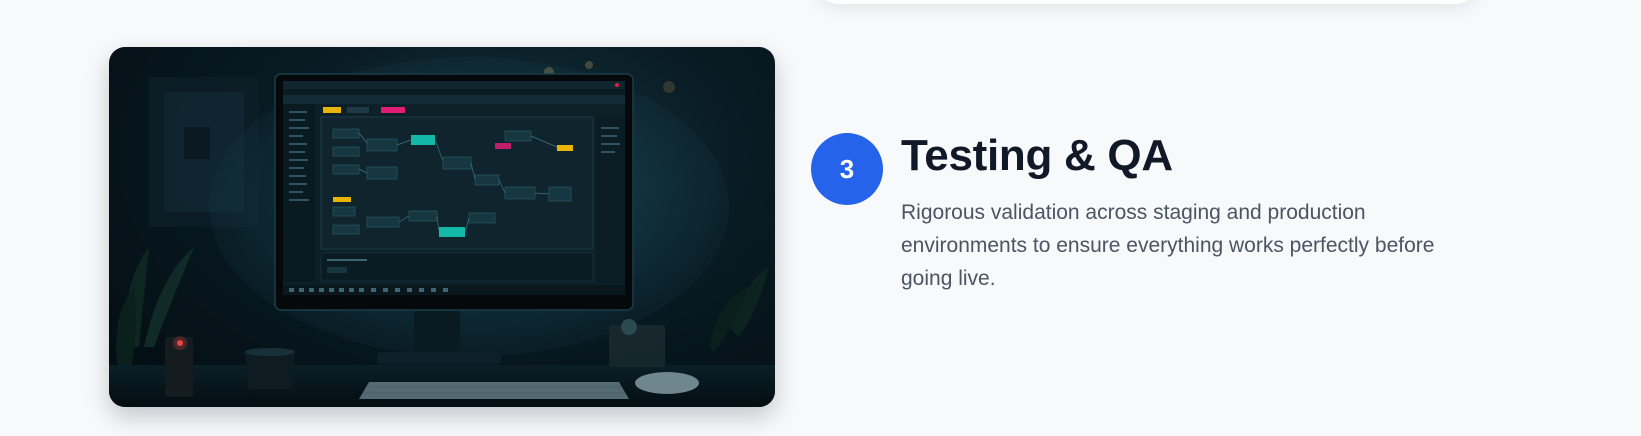  I want to click on step-number-badge: 3, so click(847, 169).